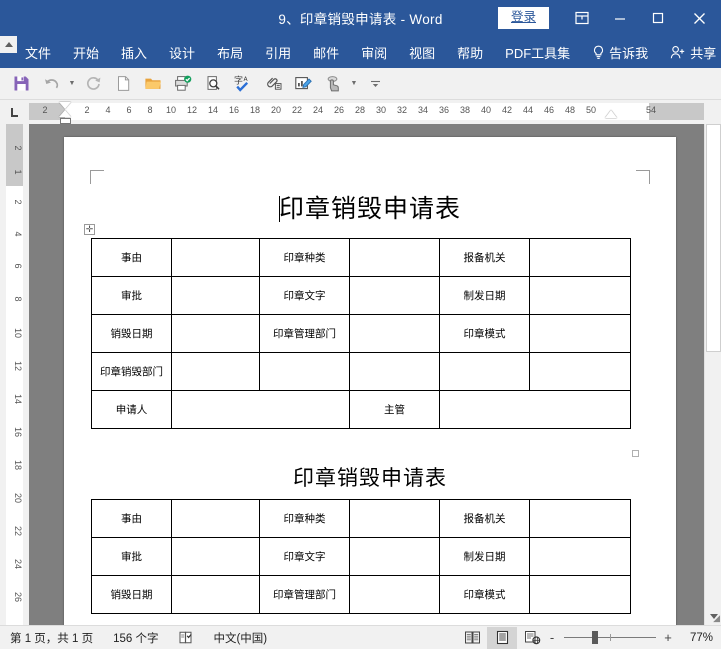 This screenshot has height=649, width=721. Describe the element at coordinates (131, 257) in the screenshot. I see `cell-reason-label: 事由` at that location.